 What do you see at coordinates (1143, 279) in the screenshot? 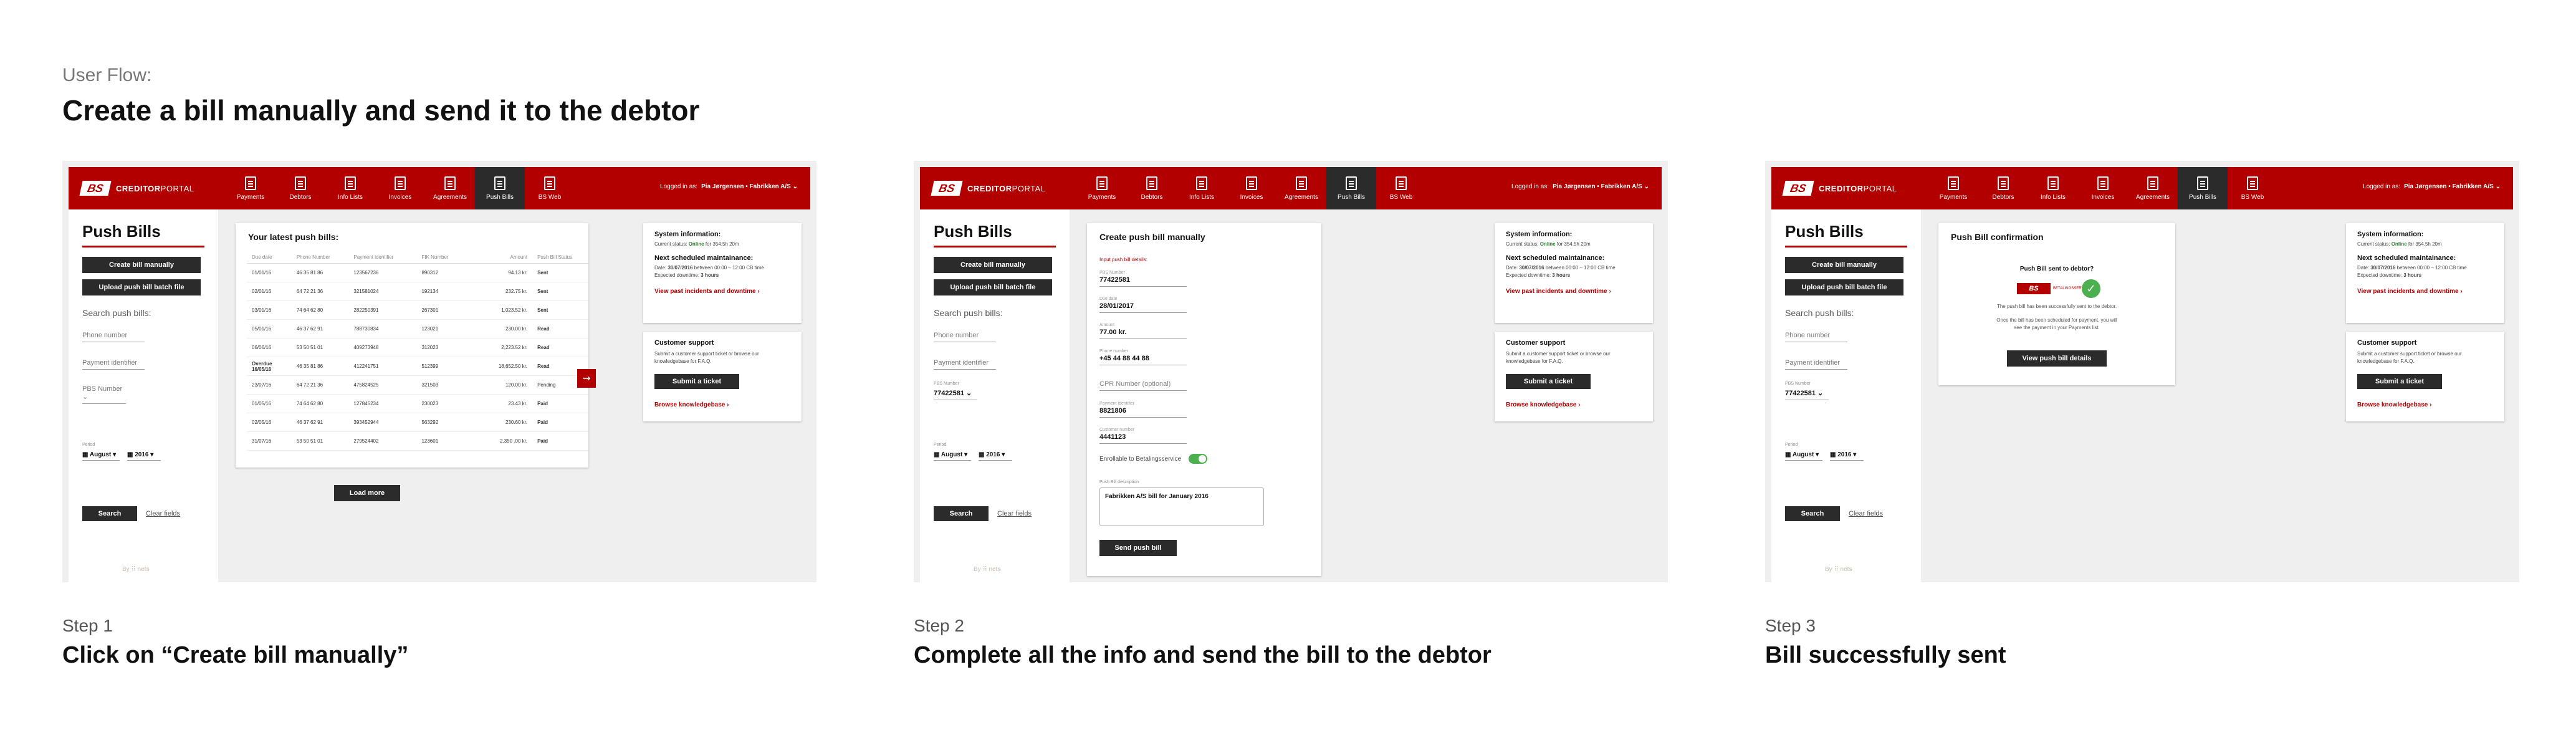
I see `form-field-0: PBS Number 77422581` at bounding box center [1143, 279].